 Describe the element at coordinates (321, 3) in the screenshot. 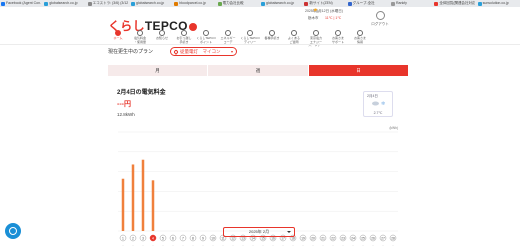

I see `browser-tab-label: 新サイト(ZEN)` at that location.